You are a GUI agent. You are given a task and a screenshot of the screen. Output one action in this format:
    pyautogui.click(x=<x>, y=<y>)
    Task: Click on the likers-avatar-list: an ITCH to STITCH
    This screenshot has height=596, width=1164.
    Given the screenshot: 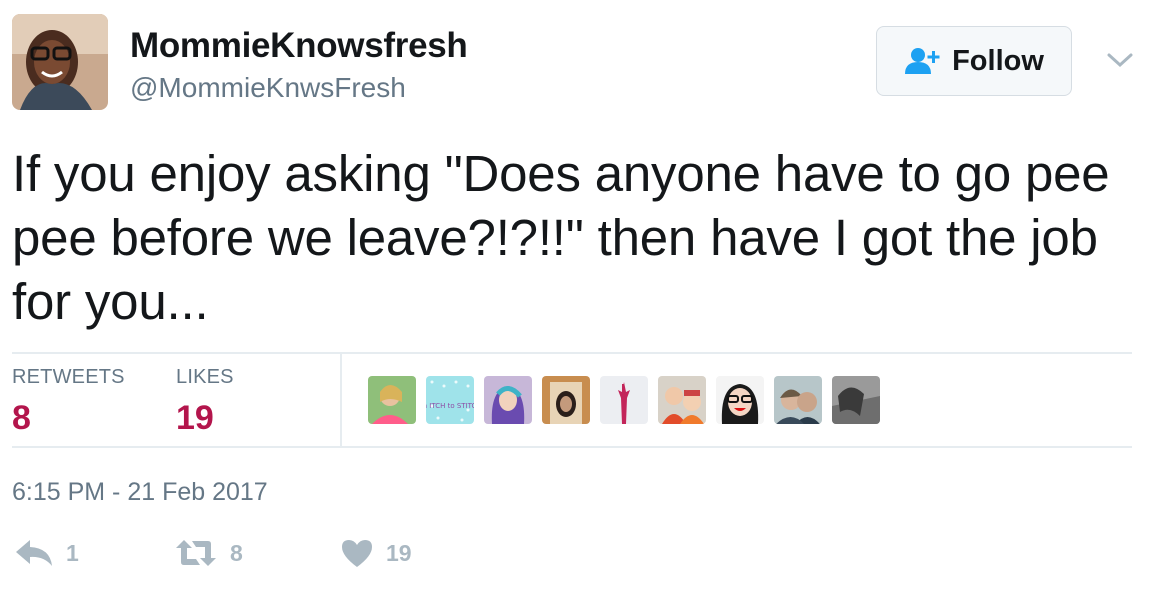 What is the action you would take?
    pyautogui.click(x=624, y=400)
    